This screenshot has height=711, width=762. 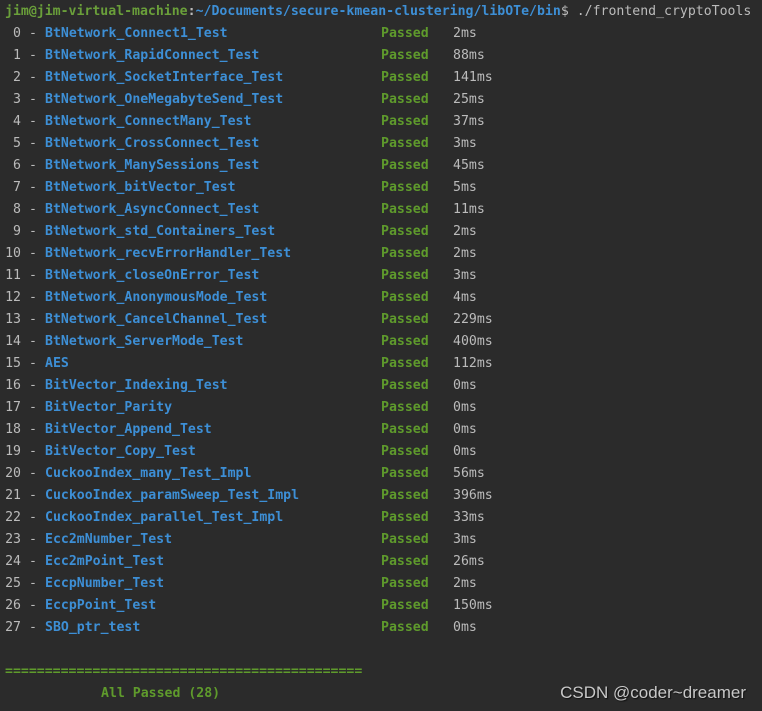 I want to click on test-index: 17, so click(x=13, y=407).